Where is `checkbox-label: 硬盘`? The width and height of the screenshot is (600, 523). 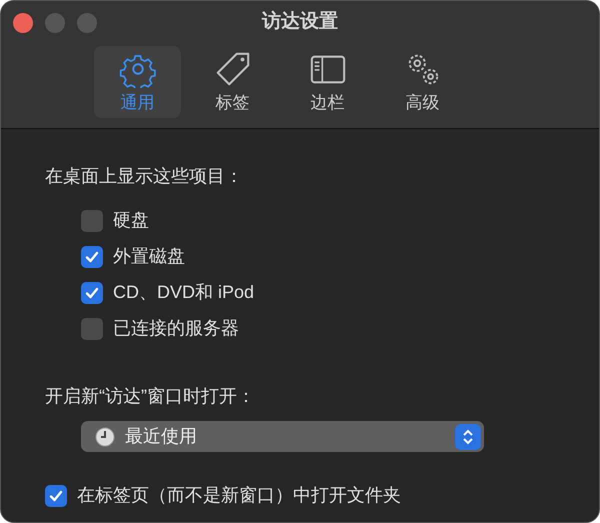 checkbox-label: 硬盘 is located at coordinates (131, 220).